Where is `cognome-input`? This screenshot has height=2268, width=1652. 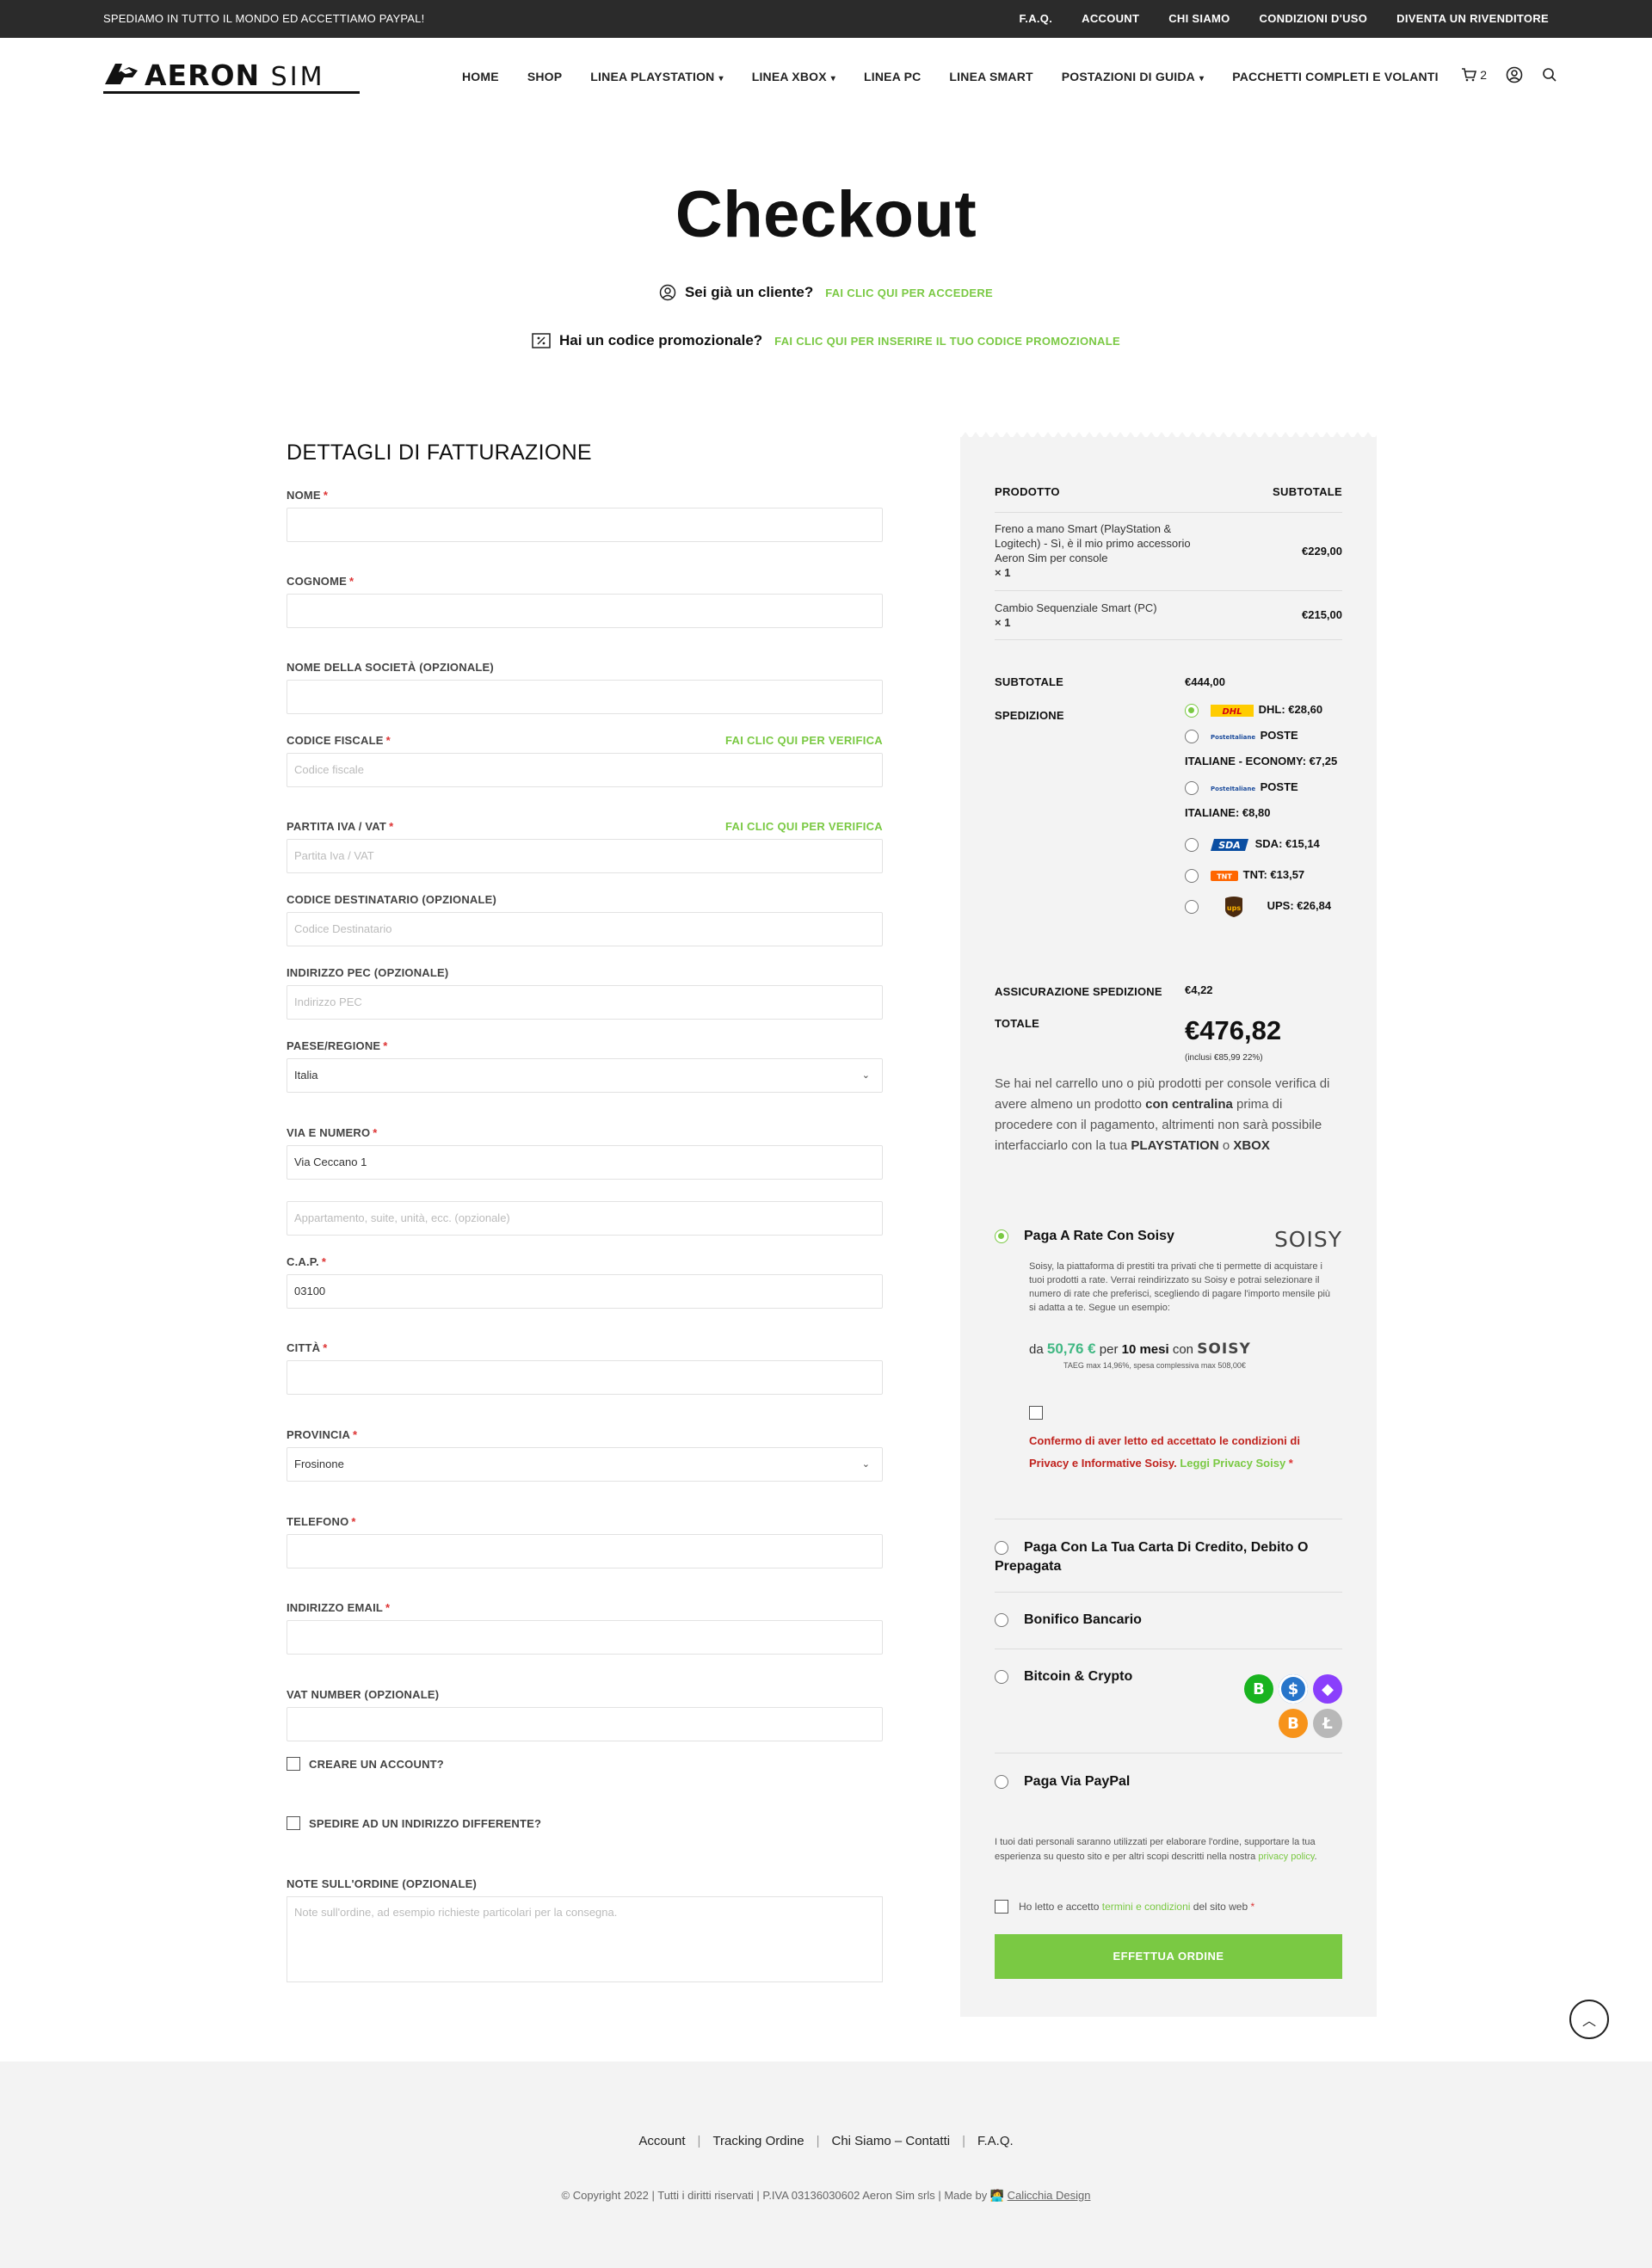 cognome-input is located at coordinates (585, 611).